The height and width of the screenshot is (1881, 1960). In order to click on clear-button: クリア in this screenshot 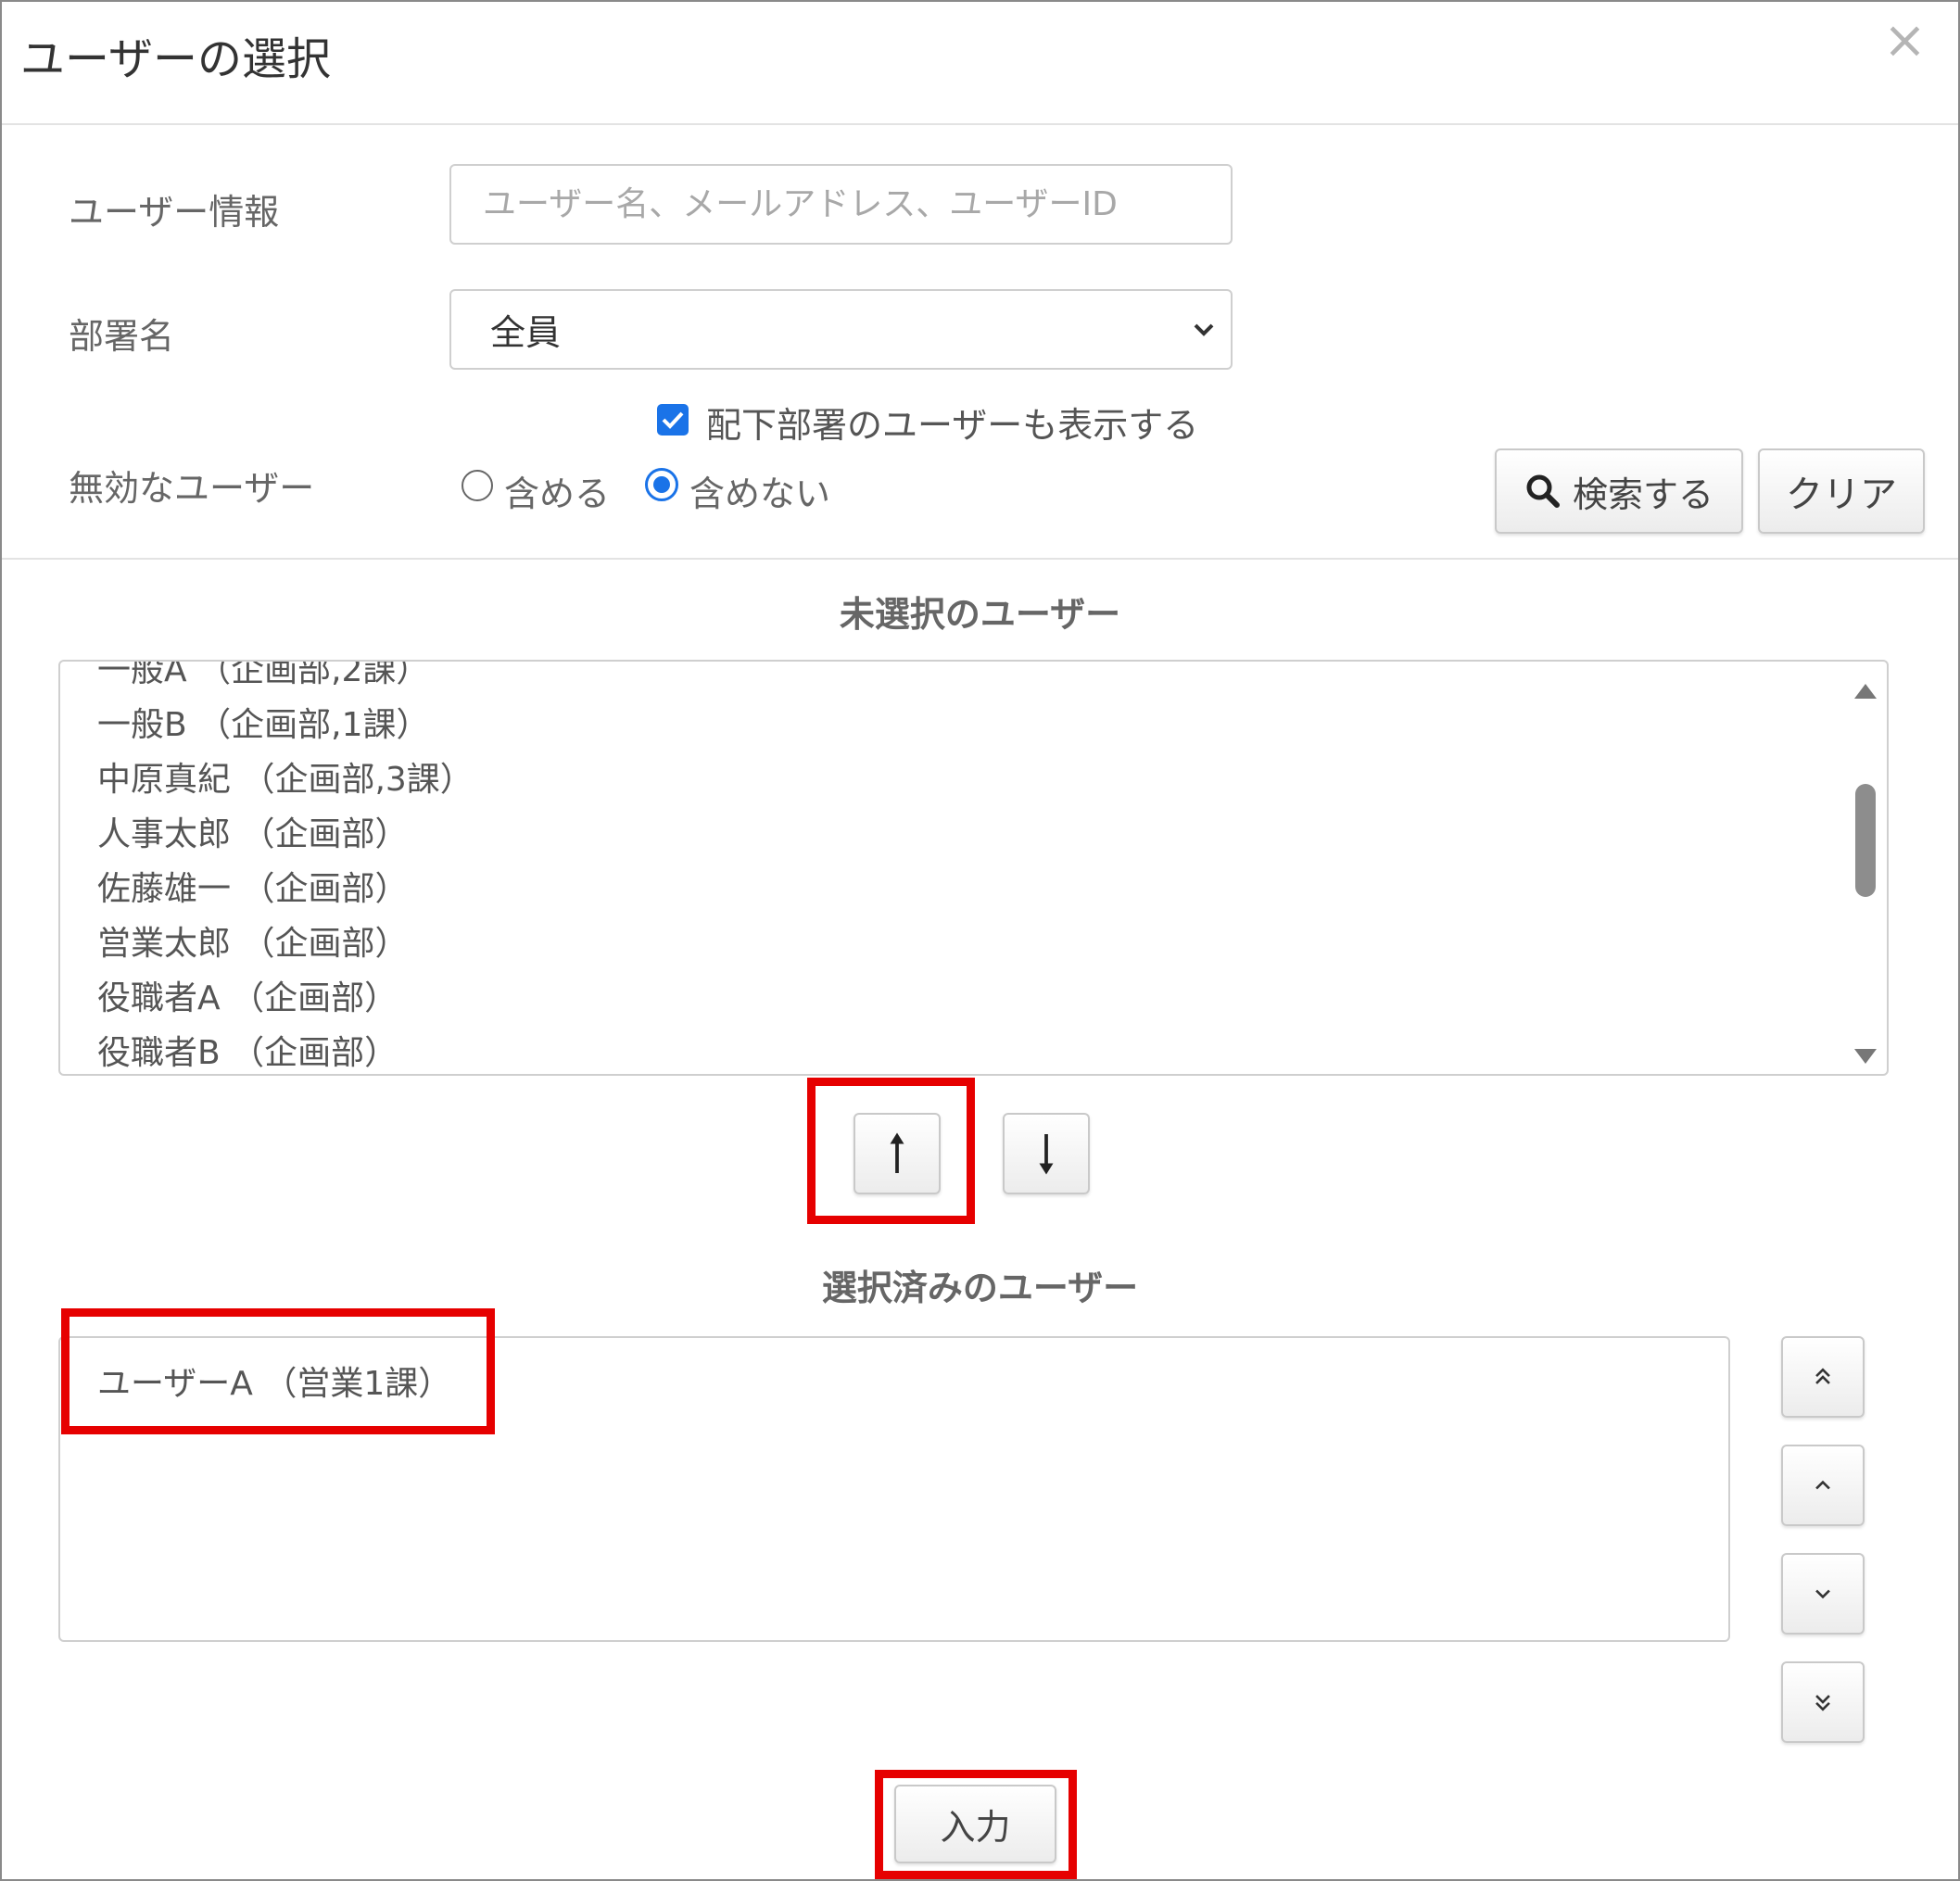, I will do `click(1841, 491)`.